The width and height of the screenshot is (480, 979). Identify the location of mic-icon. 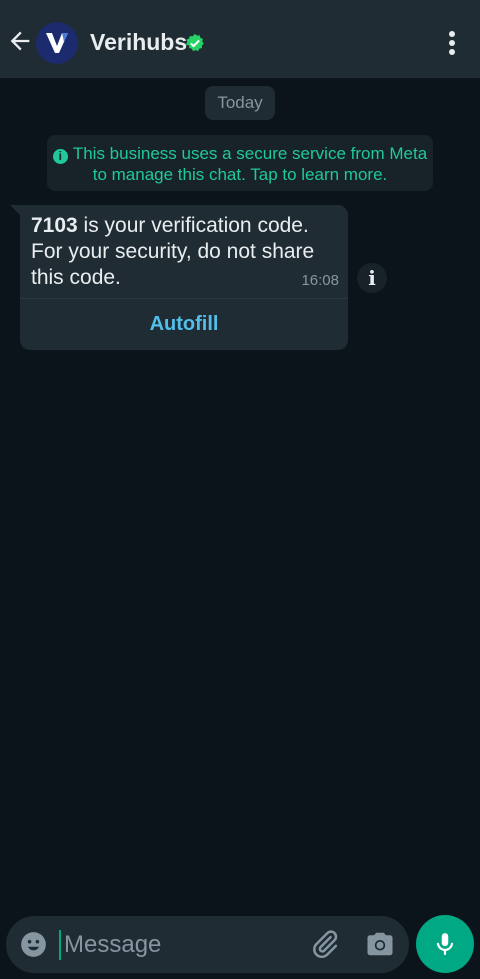
(445, 944).